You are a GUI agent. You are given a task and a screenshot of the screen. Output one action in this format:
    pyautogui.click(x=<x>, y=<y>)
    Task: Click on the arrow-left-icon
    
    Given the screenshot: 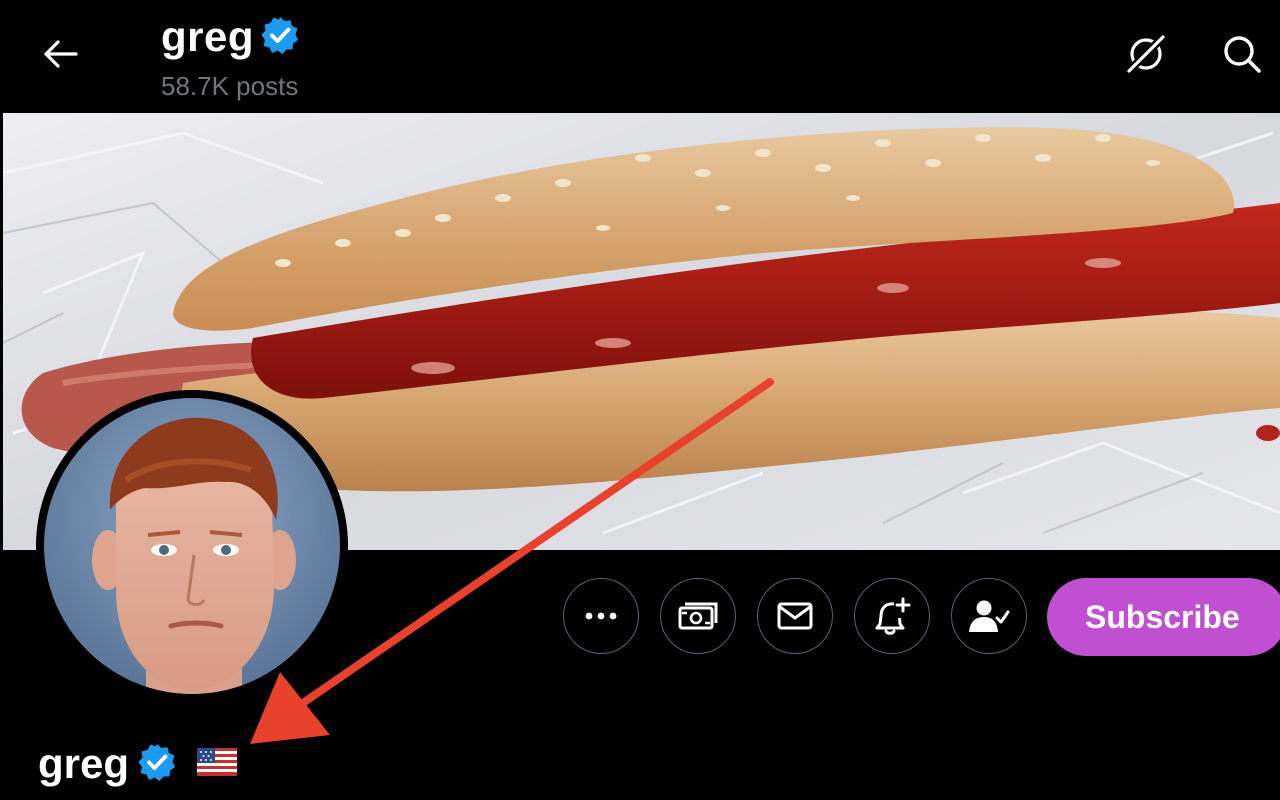 What is the action you would take?
    pyautogui.click(x=61, y=54)
    